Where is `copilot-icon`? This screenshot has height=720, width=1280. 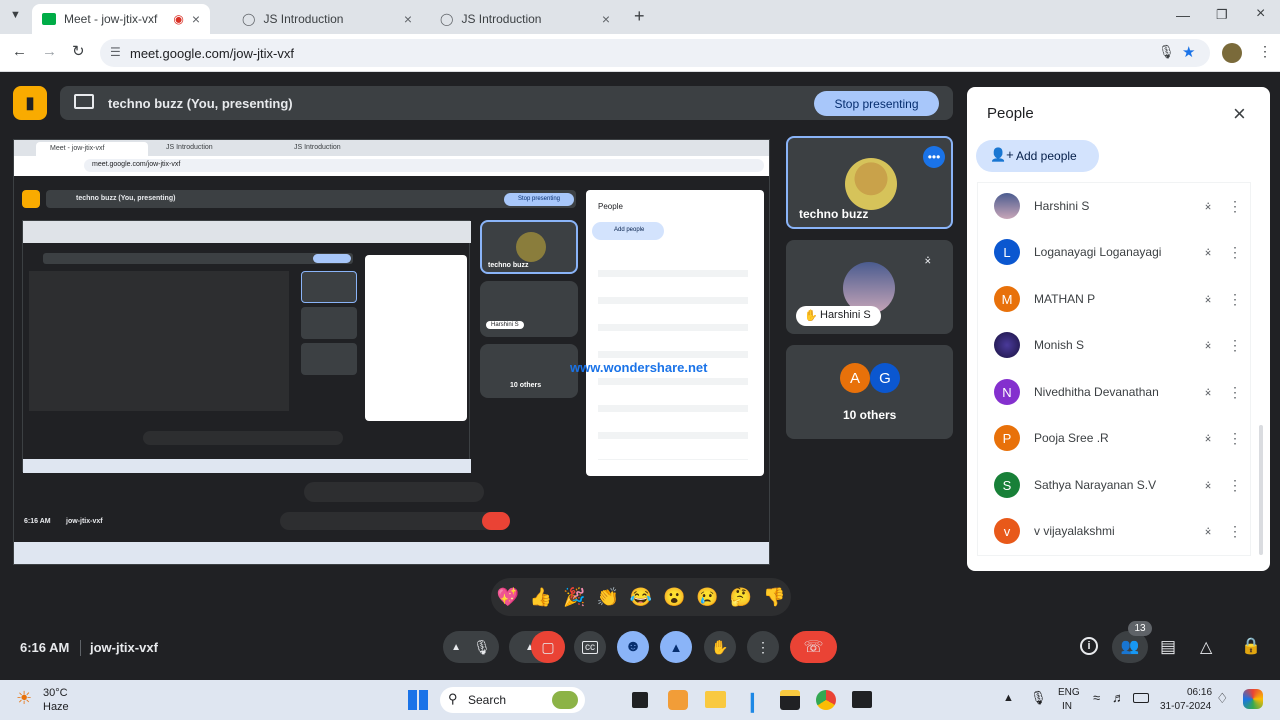
copilot-icon is located at coordinates (1253, 699).